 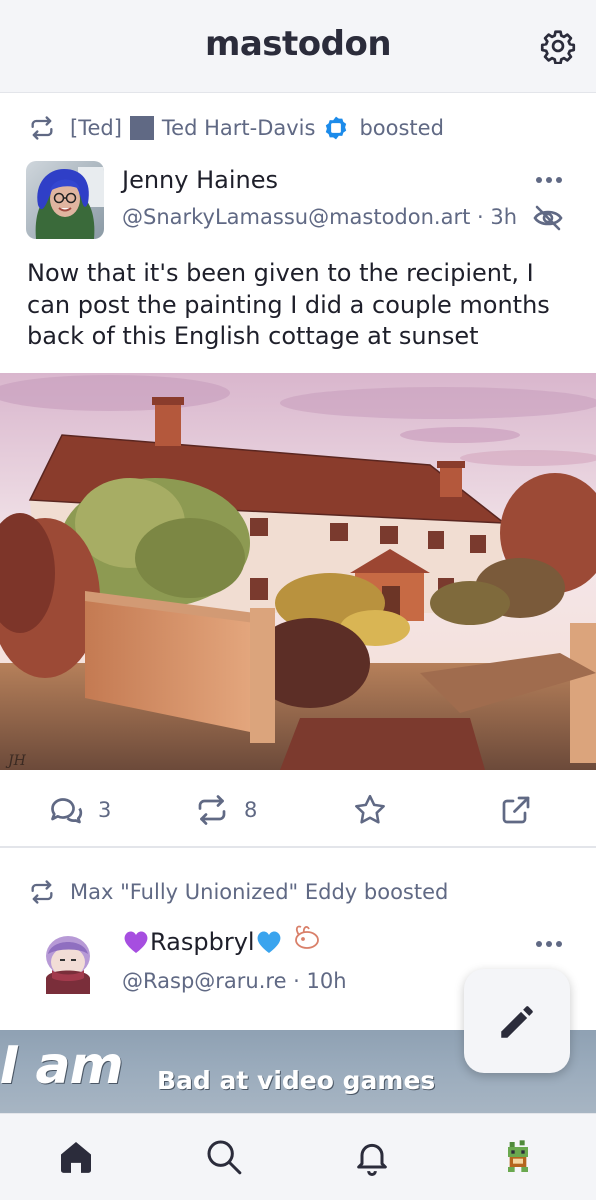 What do you see at coordinates (558, 46) in the screenshot?
I see `gear-icon` at bounding box center [558, 46].